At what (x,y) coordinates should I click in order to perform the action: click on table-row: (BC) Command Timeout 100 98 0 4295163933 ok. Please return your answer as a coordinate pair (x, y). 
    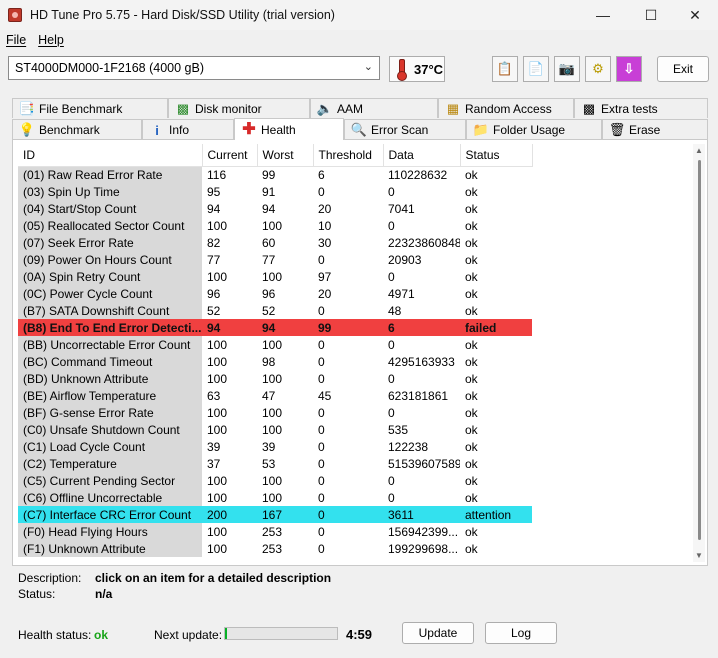
    Looking at the image, I should click on (275, 361).